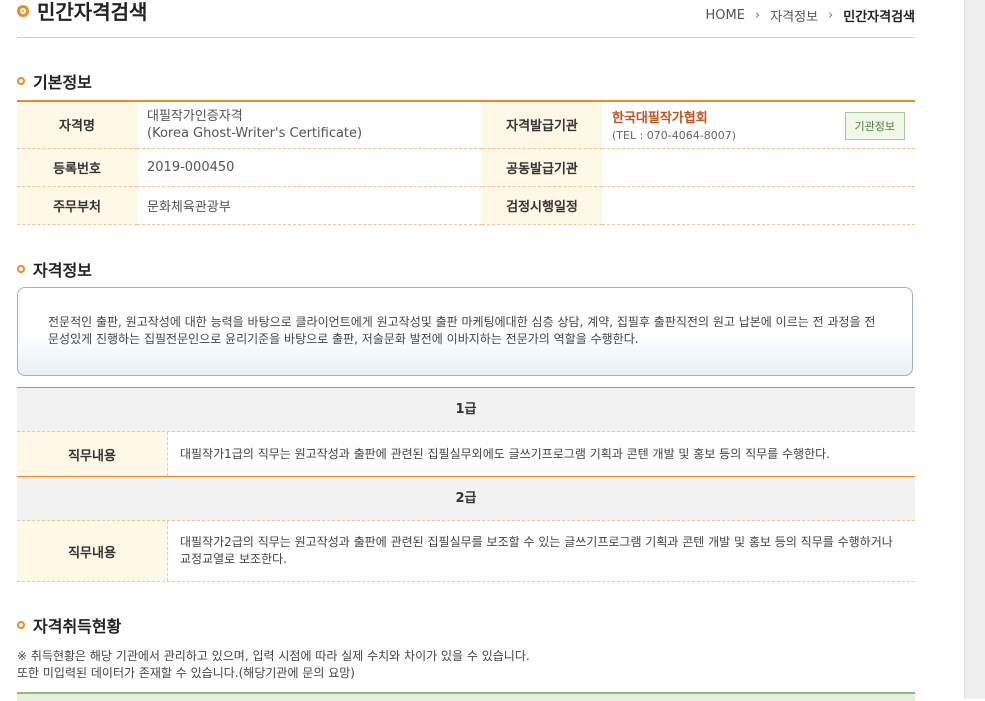 This screenshot has width=985, height=701. Describe the element at coordinates (309, 167) in the screenshot. I see `reg-value: 2019-000450` at that location.